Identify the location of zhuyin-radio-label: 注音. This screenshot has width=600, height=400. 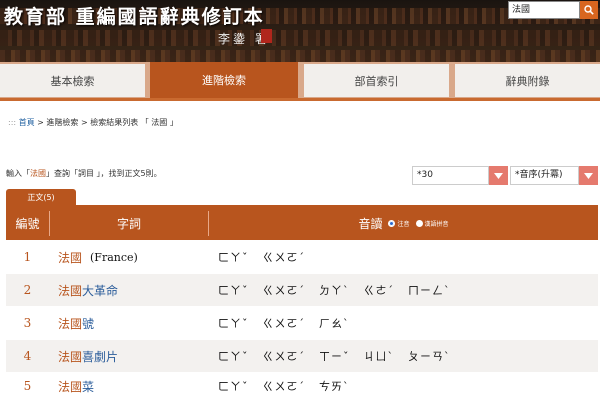
(403, 224).